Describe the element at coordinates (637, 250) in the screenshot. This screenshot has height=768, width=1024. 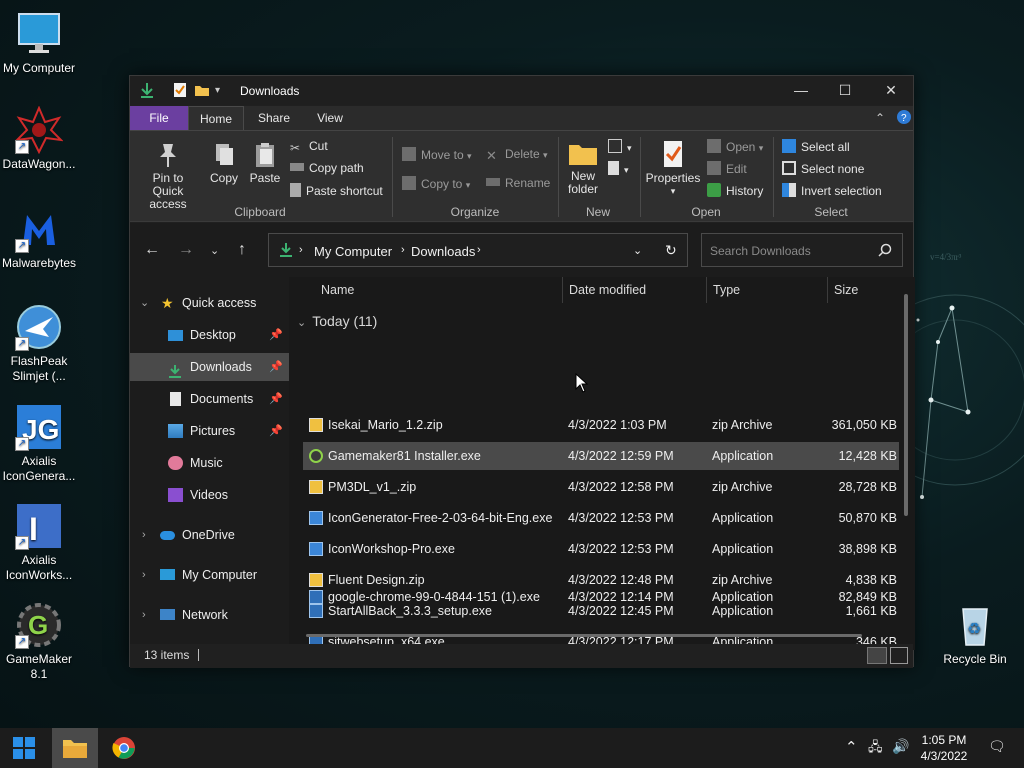
I see `address-history-chevron-icon: ⌄` at that location.